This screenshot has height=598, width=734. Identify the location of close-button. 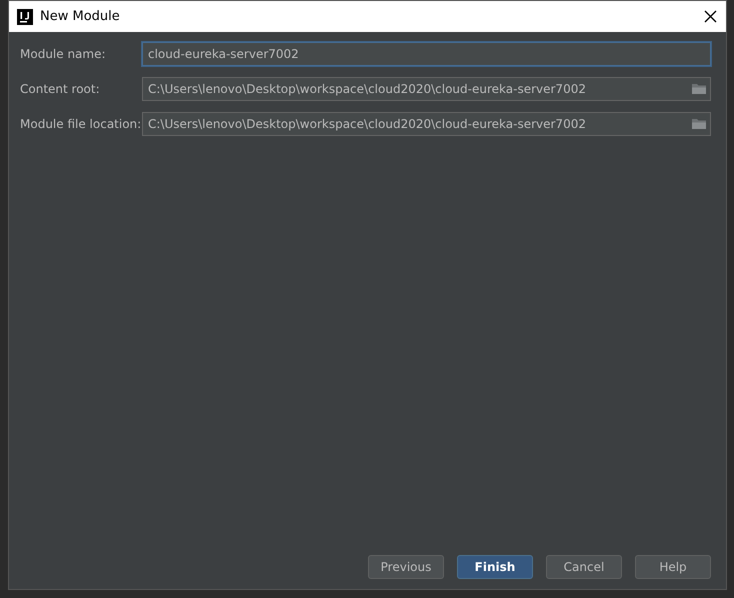
(710, 16).